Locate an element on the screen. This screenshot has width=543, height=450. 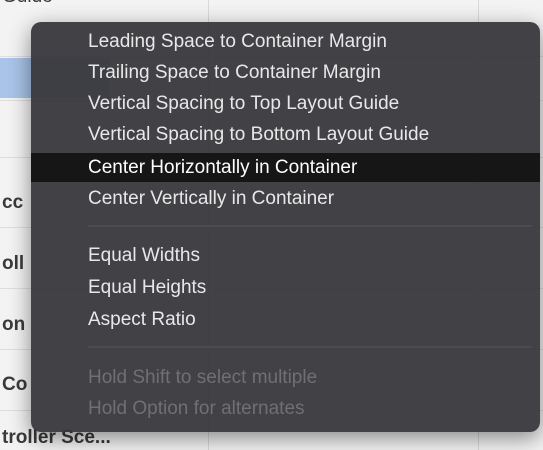
background-row-text: Co is located at coordinates (14, 385).